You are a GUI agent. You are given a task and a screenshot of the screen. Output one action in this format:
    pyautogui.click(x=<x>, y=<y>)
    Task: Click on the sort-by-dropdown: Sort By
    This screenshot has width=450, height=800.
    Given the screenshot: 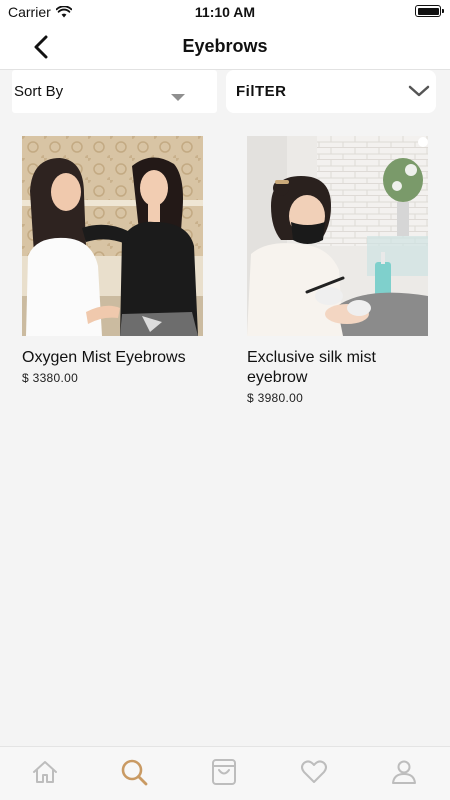 What is the action you would take?
    pyautogui.click(x=114, y=91)
    